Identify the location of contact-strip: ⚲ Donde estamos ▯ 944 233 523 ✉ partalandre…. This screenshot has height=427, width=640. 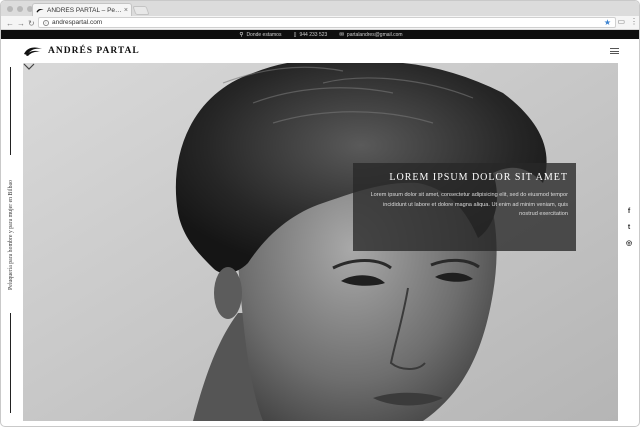
(320, 34).